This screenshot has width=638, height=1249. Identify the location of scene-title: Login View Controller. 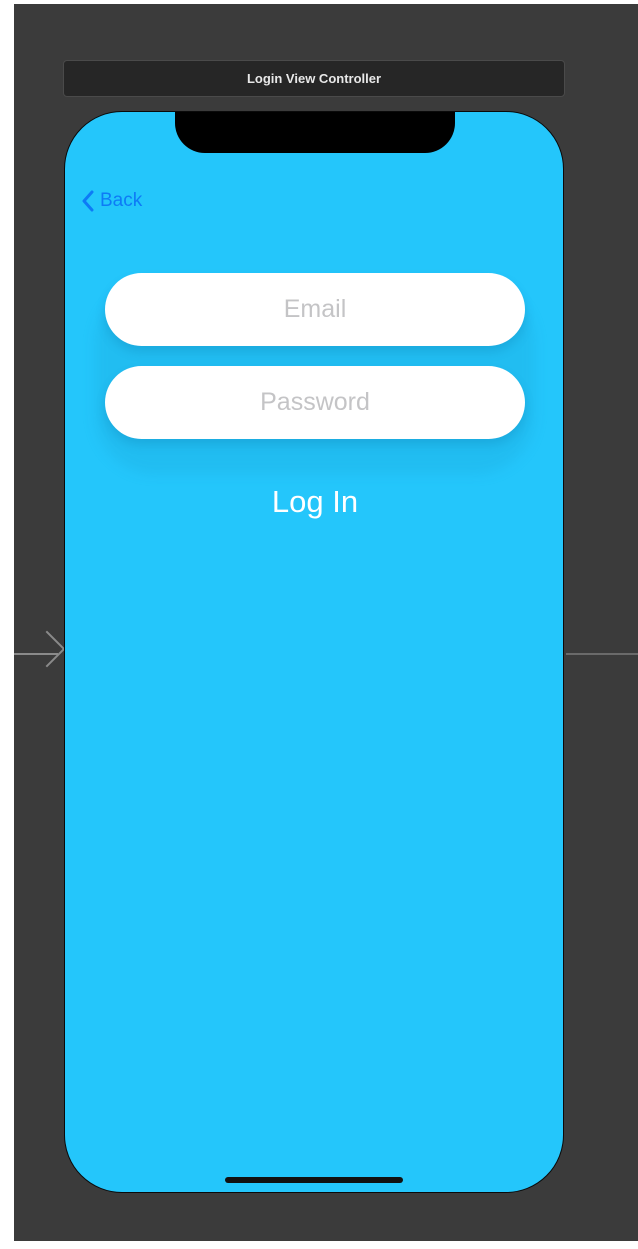
(314, 78).